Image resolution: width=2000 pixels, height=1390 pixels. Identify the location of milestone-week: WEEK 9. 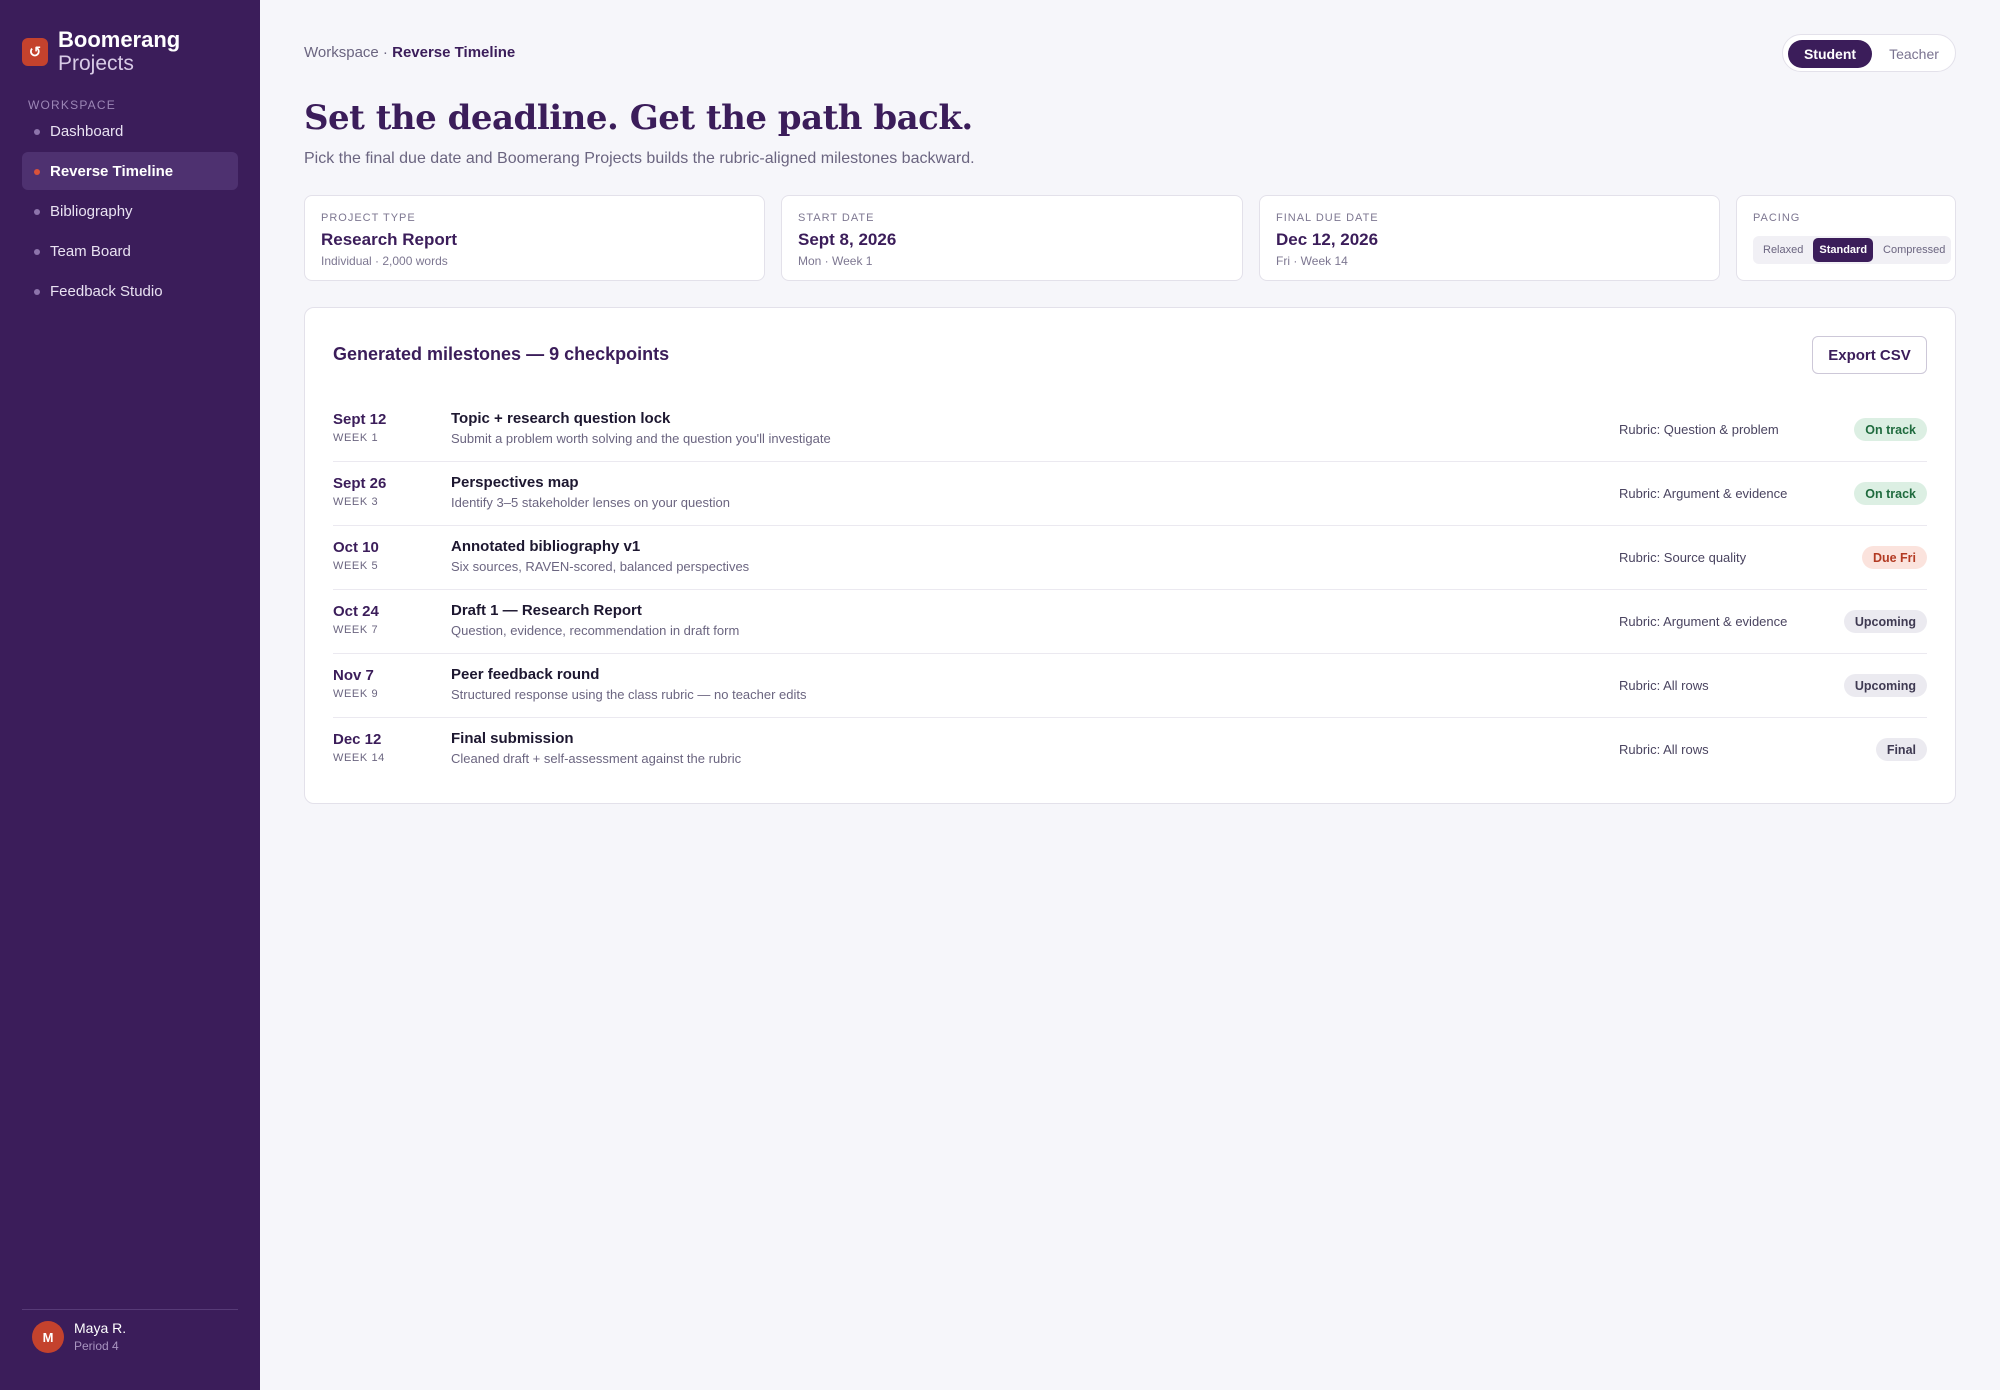
(356, 694).